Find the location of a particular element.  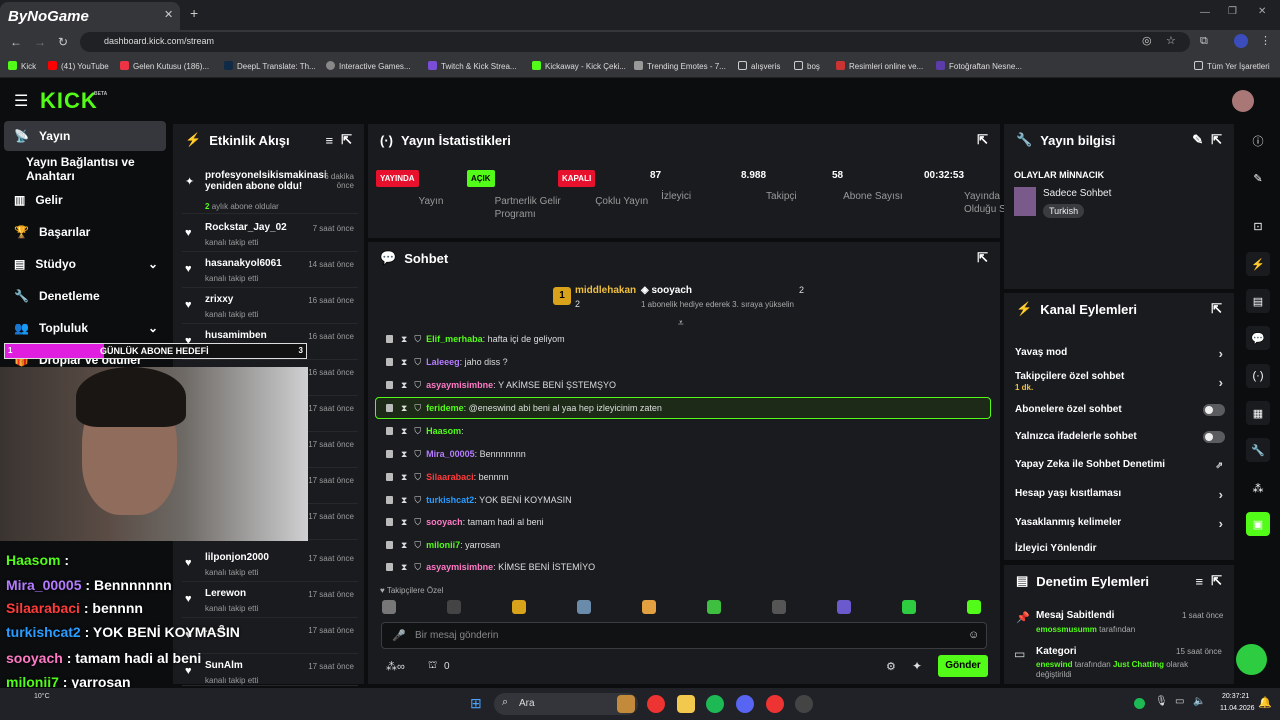

new-tab-icon: + is located at coordinates (194, 13).